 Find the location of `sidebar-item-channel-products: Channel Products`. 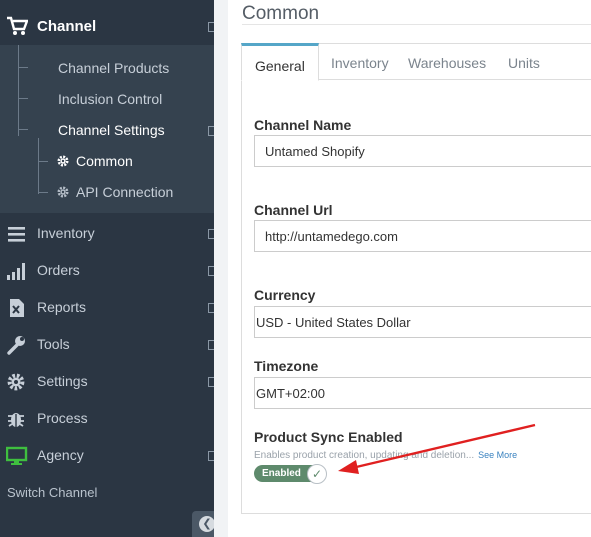

sidebar-item-channel-products: Channel Products is located at coordinates (113, 68).